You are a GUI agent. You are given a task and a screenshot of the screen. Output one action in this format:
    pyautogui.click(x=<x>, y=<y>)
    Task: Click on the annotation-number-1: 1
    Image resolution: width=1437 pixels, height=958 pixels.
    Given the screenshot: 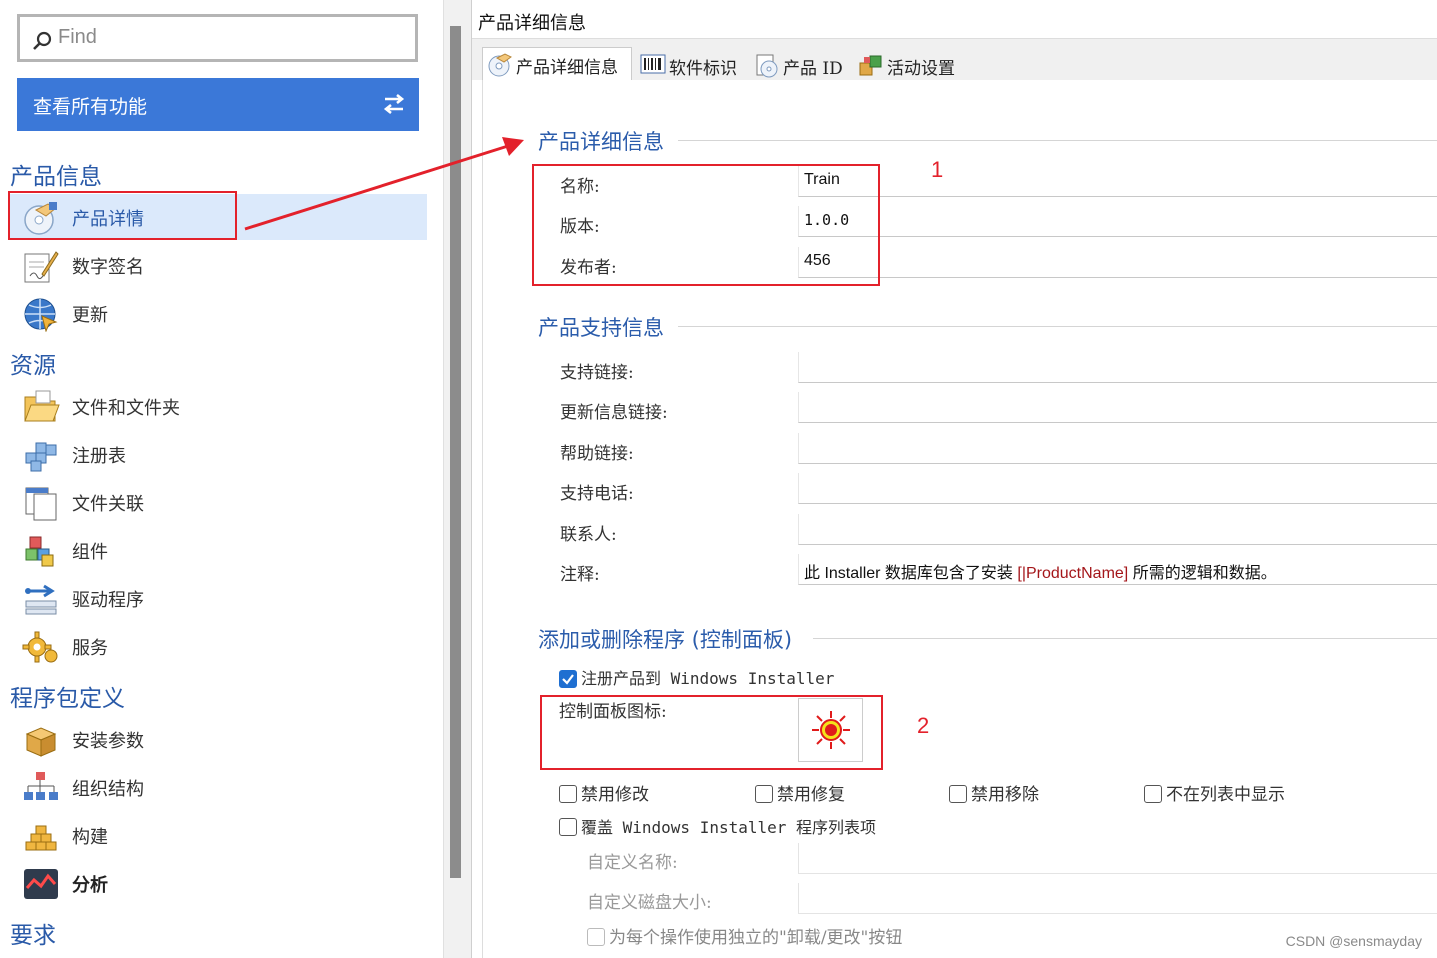 What is the action you would take?
    pyautogui.click(x=937, y=169)
    